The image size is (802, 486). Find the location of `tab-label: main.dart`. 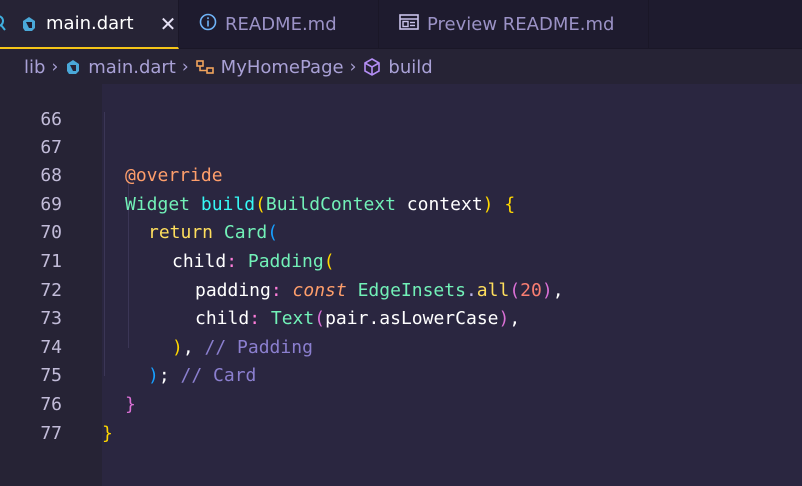

tab-label: main.dart is located at coordinates (90, 23).